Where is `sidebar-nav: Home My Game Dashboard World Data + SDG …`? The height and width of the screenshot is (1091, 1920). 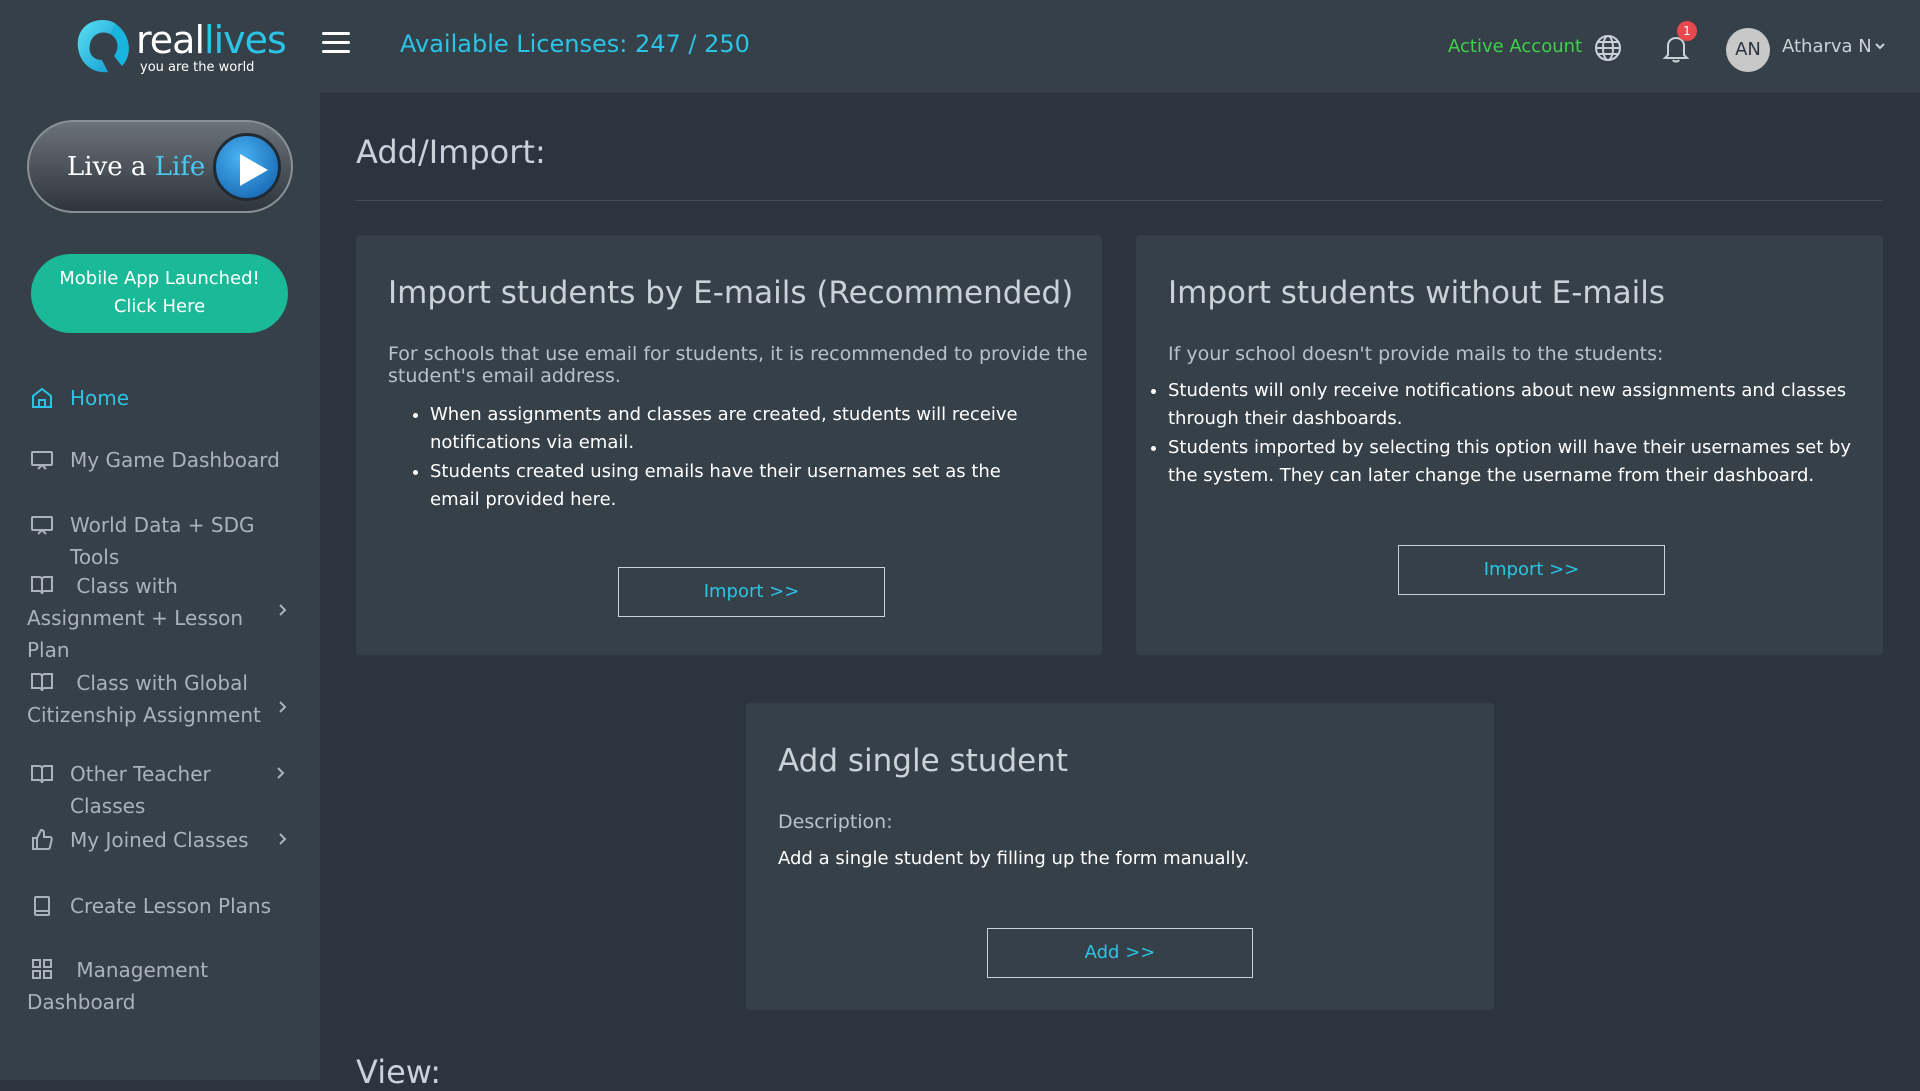
sidebar-nav: Home My Game Dashboard World Data + SDG … is located at coordinates (160, 697).